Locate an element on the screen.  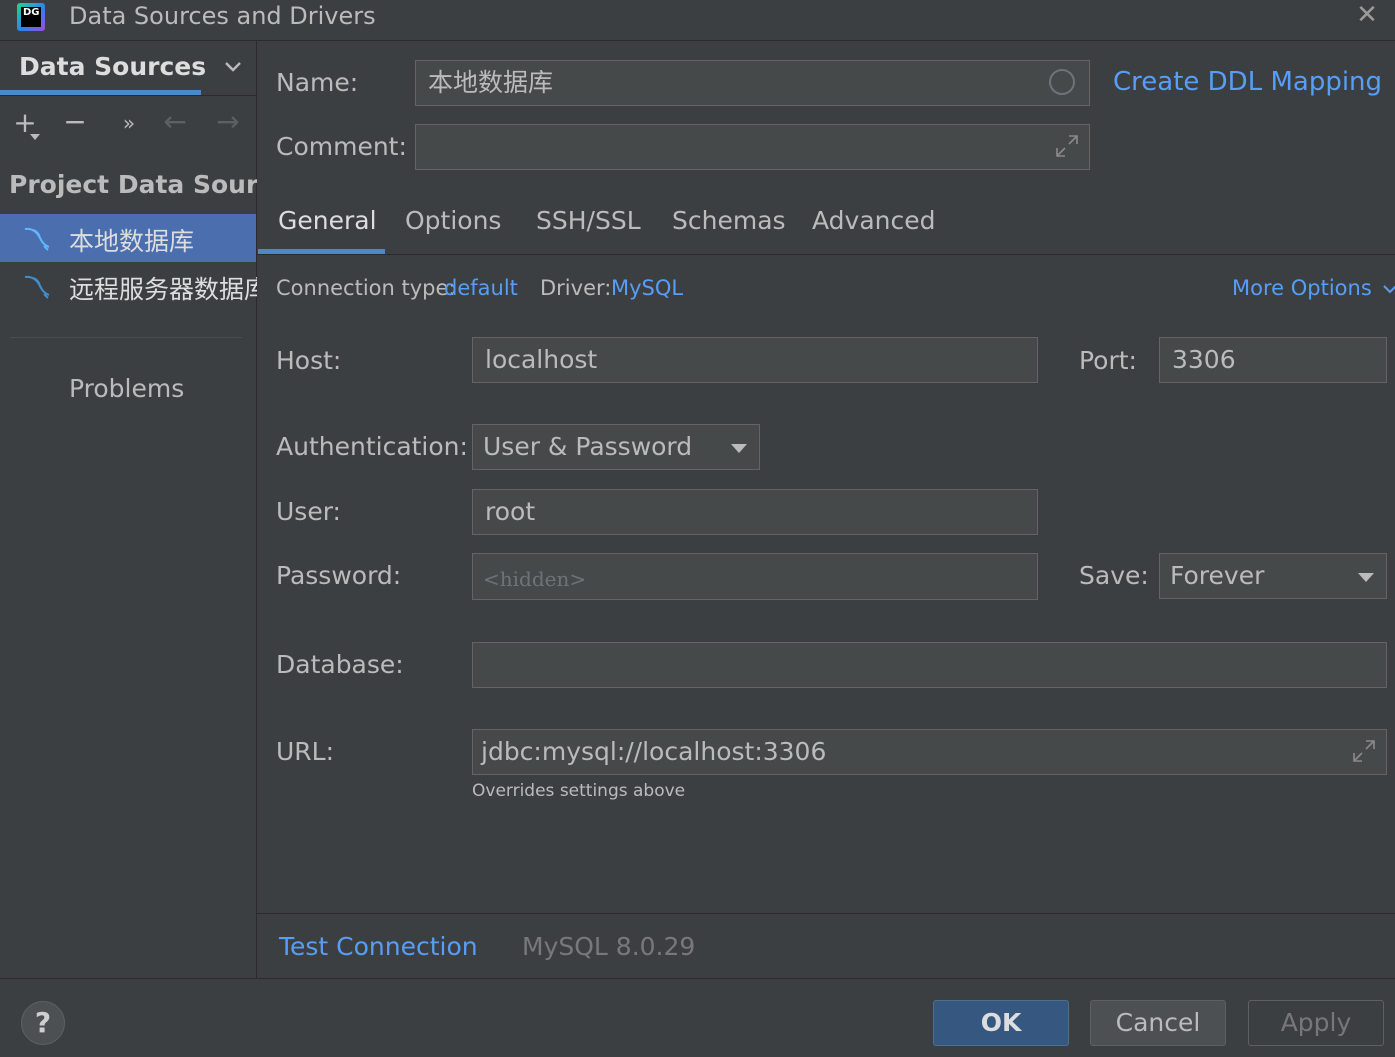
save-label: Save: is located at coordinates (1114, 575).